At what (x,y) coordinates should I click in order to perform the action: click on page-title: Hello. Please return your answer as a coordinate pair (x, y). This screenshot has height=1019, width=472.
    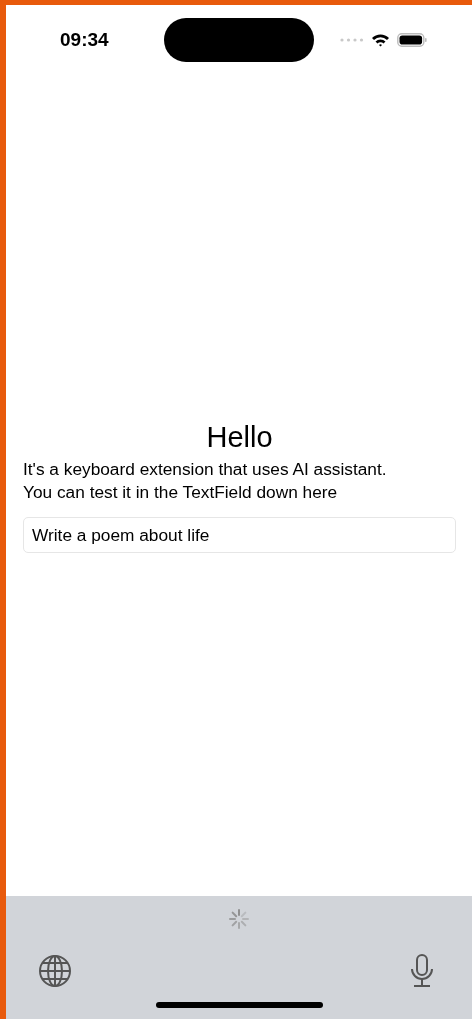
    Looking at the image, I should click on (239, 437).